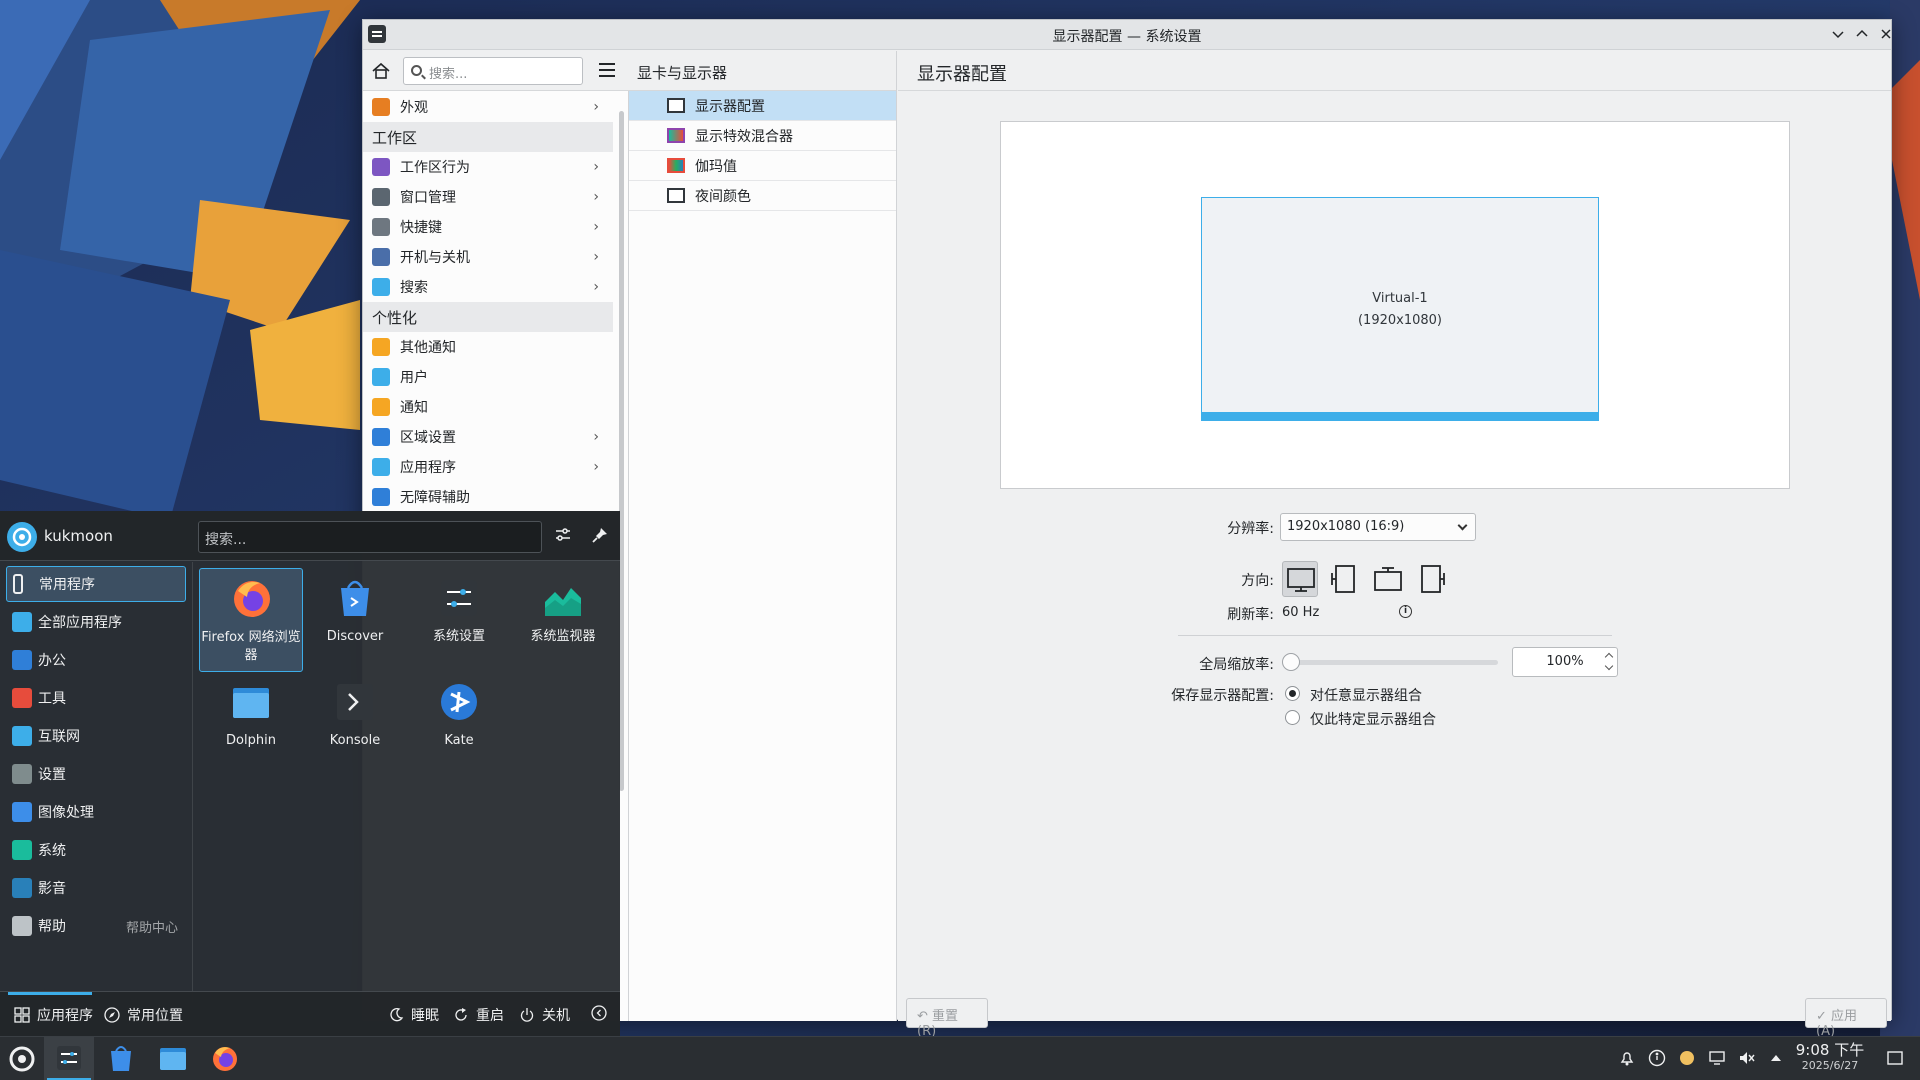 This screenshot has width=1920, height=1080. What do you see at coordinates (1657, 1058) in the screenshot?
I see `accessibility-icon` at bounding box center [1657, 1058].